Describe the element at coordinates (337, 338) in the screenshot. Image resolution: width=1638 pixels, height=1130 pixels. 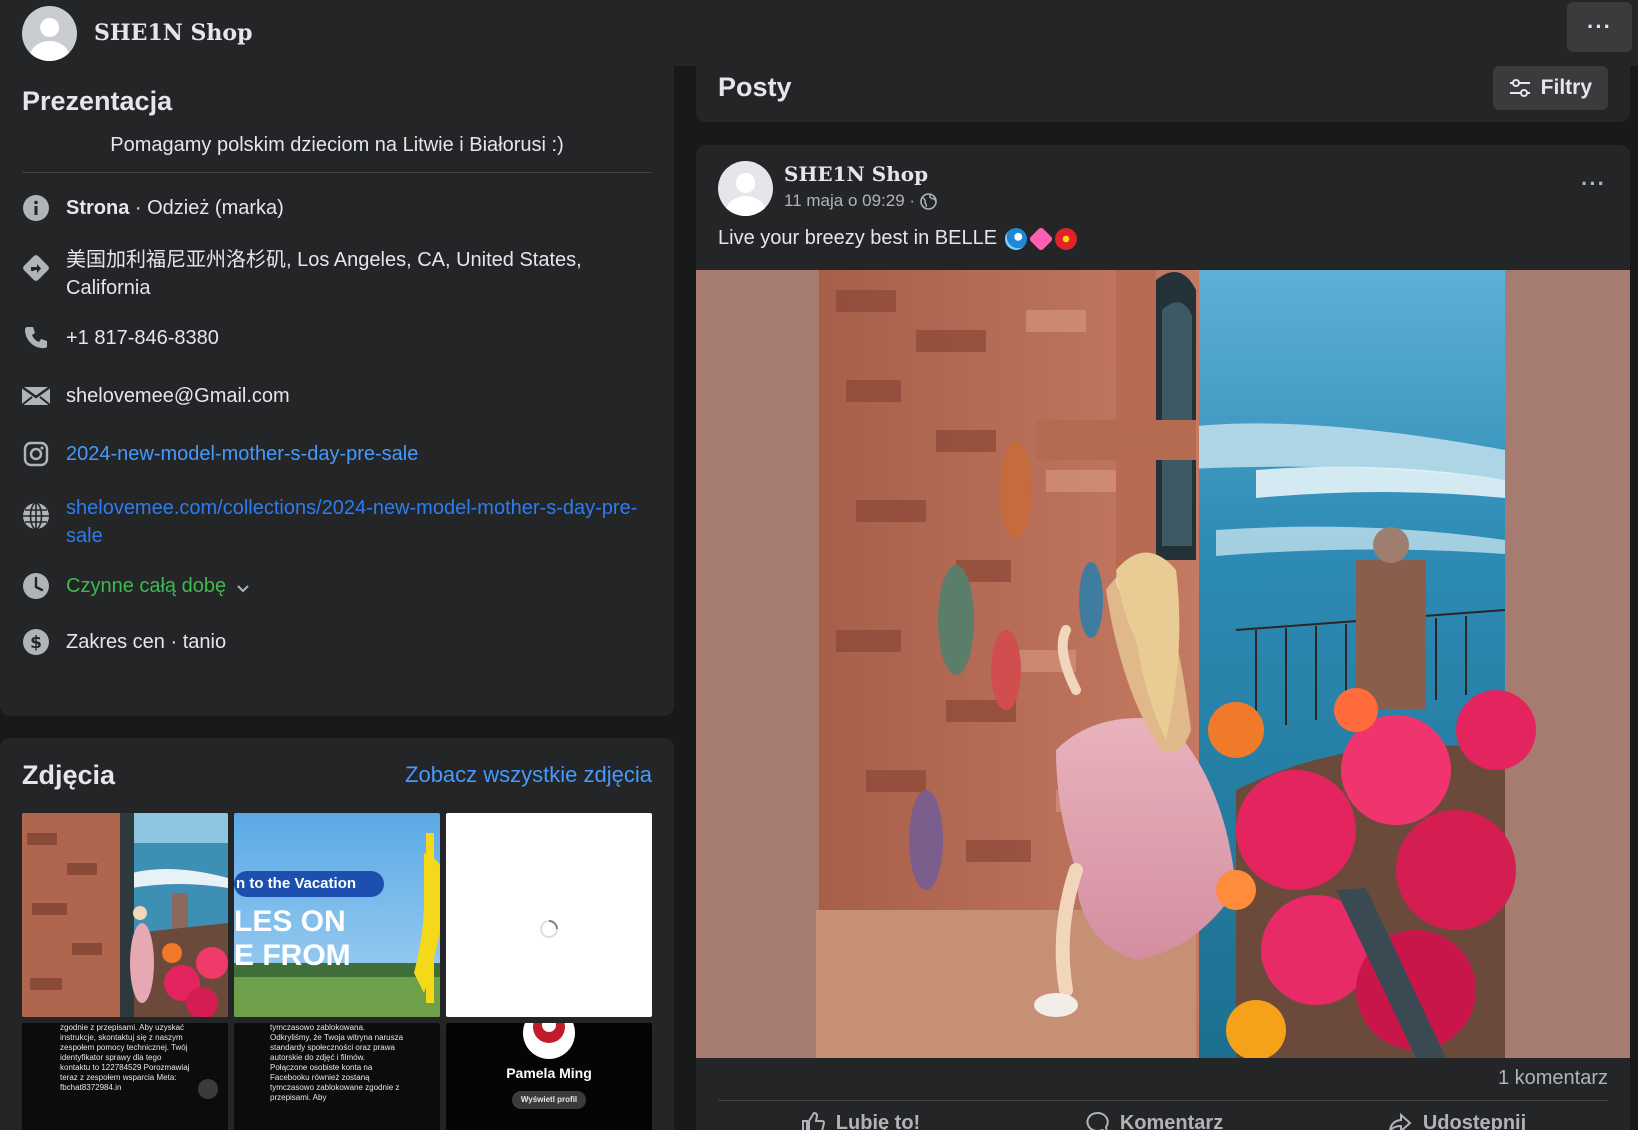
I see `info-row-phone: +1 817-846-8380` at that location.